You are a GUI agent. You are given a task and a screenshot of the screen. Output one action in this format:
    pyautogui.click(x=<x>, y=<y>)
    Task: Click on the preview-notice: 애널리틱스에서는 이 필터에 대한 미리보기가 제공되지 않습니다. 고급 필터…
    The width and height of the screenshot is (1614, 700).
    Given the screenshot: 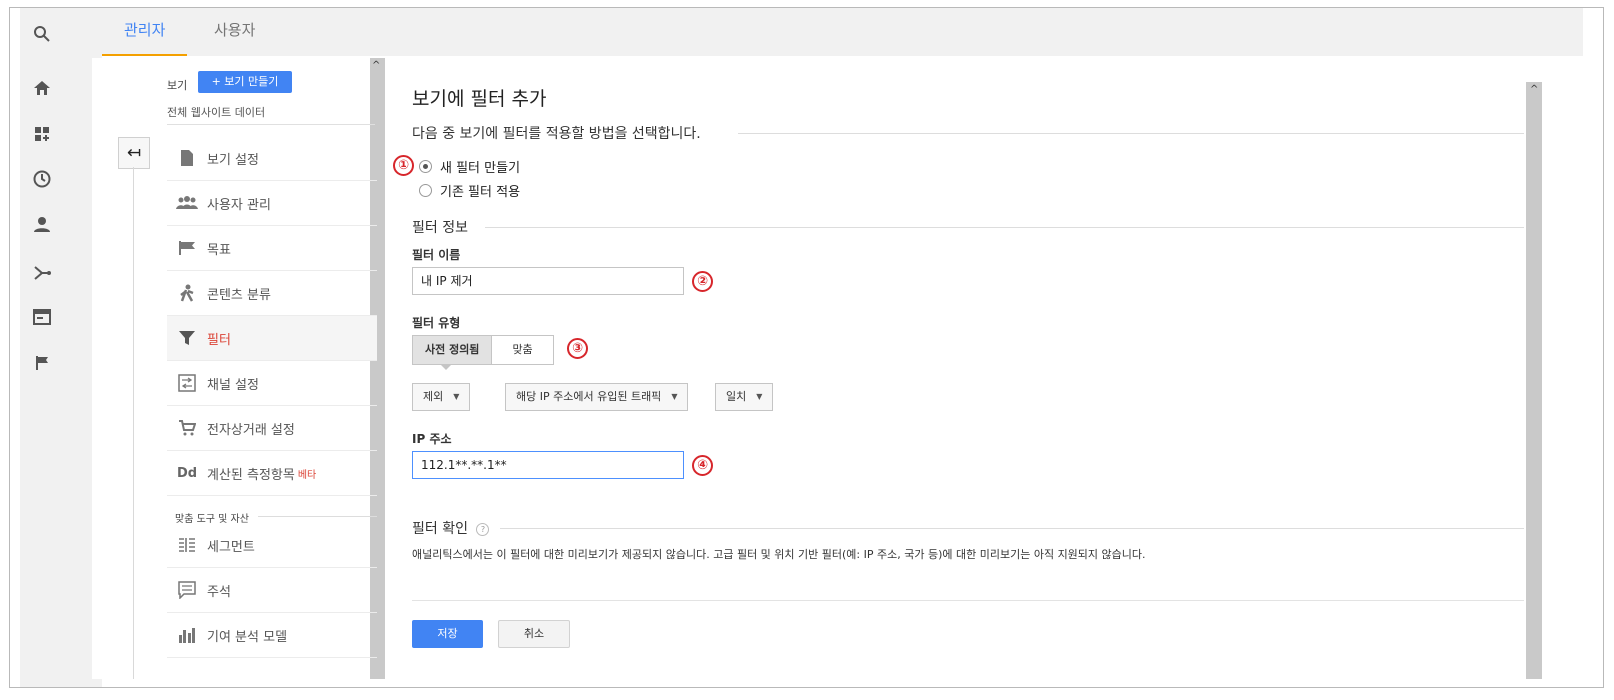 What is the action you would take?
    pyautogui.click(x=779, y=554)
    